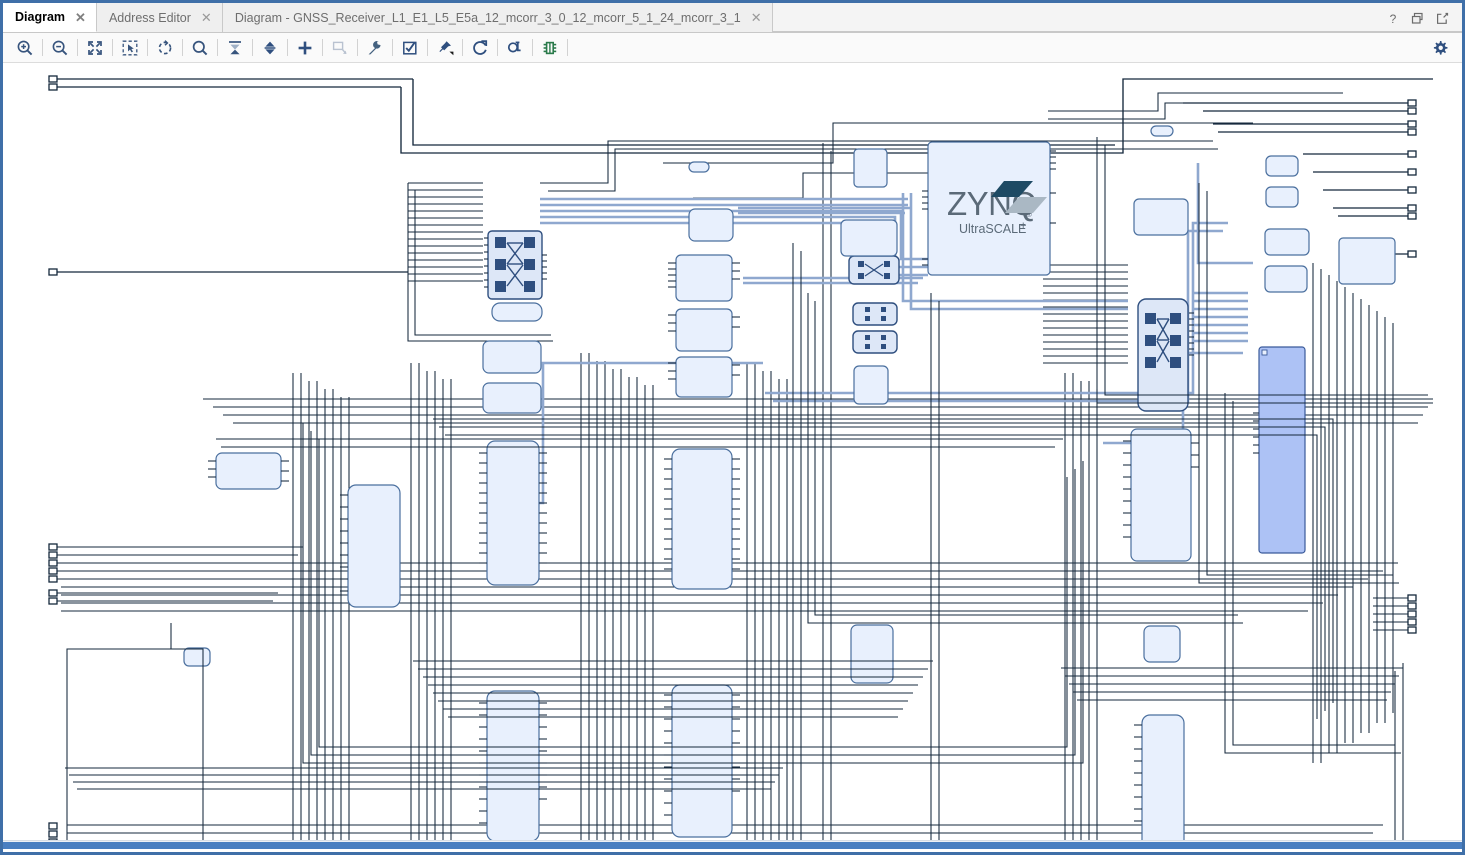  I want to click on tab-diagram-label: Diagram, so click(40, 17).